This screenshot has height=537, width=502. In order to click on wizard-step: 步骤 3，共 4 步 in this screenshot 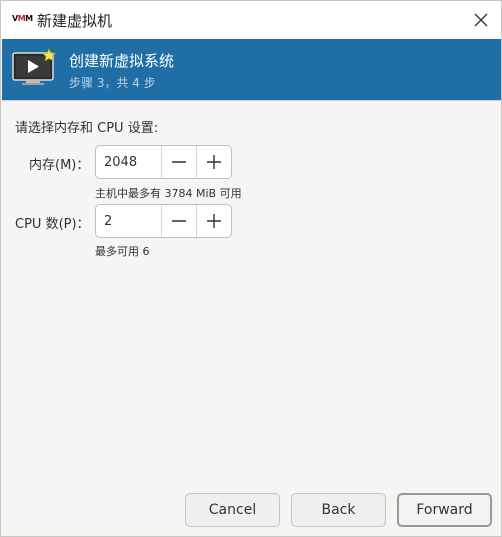, I will do `click(112, 83)`.